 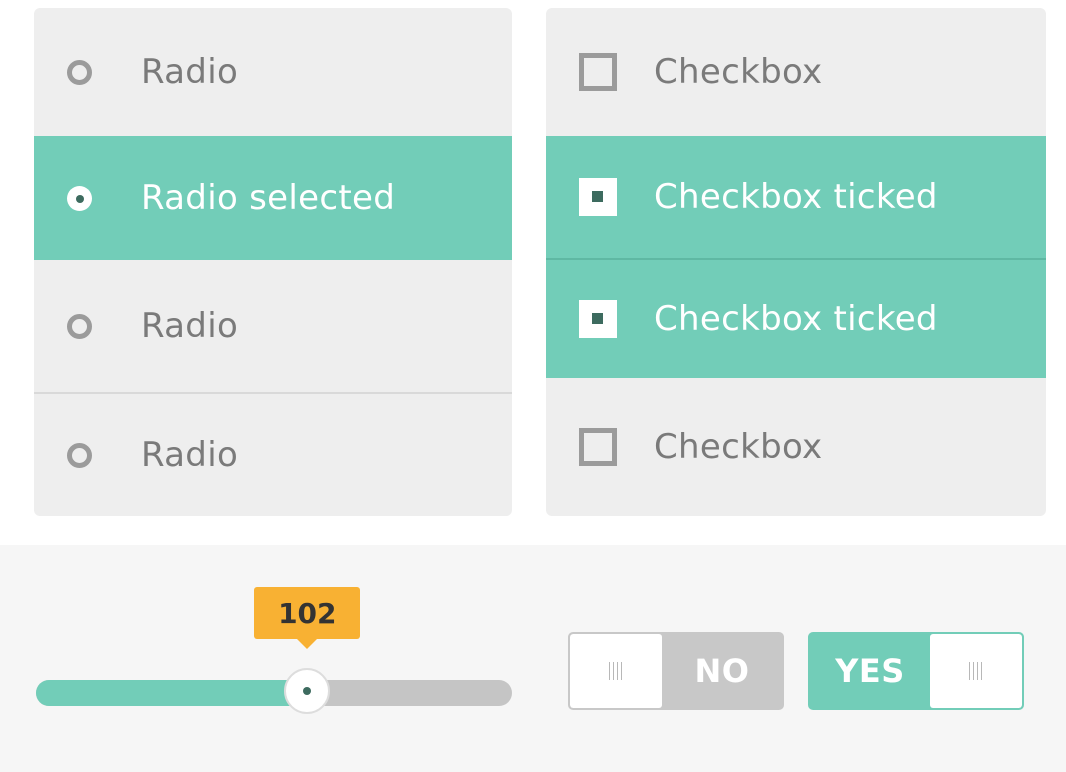 I want to click on checkbox-option-1: Checkbox, so click(x=796, y=72).